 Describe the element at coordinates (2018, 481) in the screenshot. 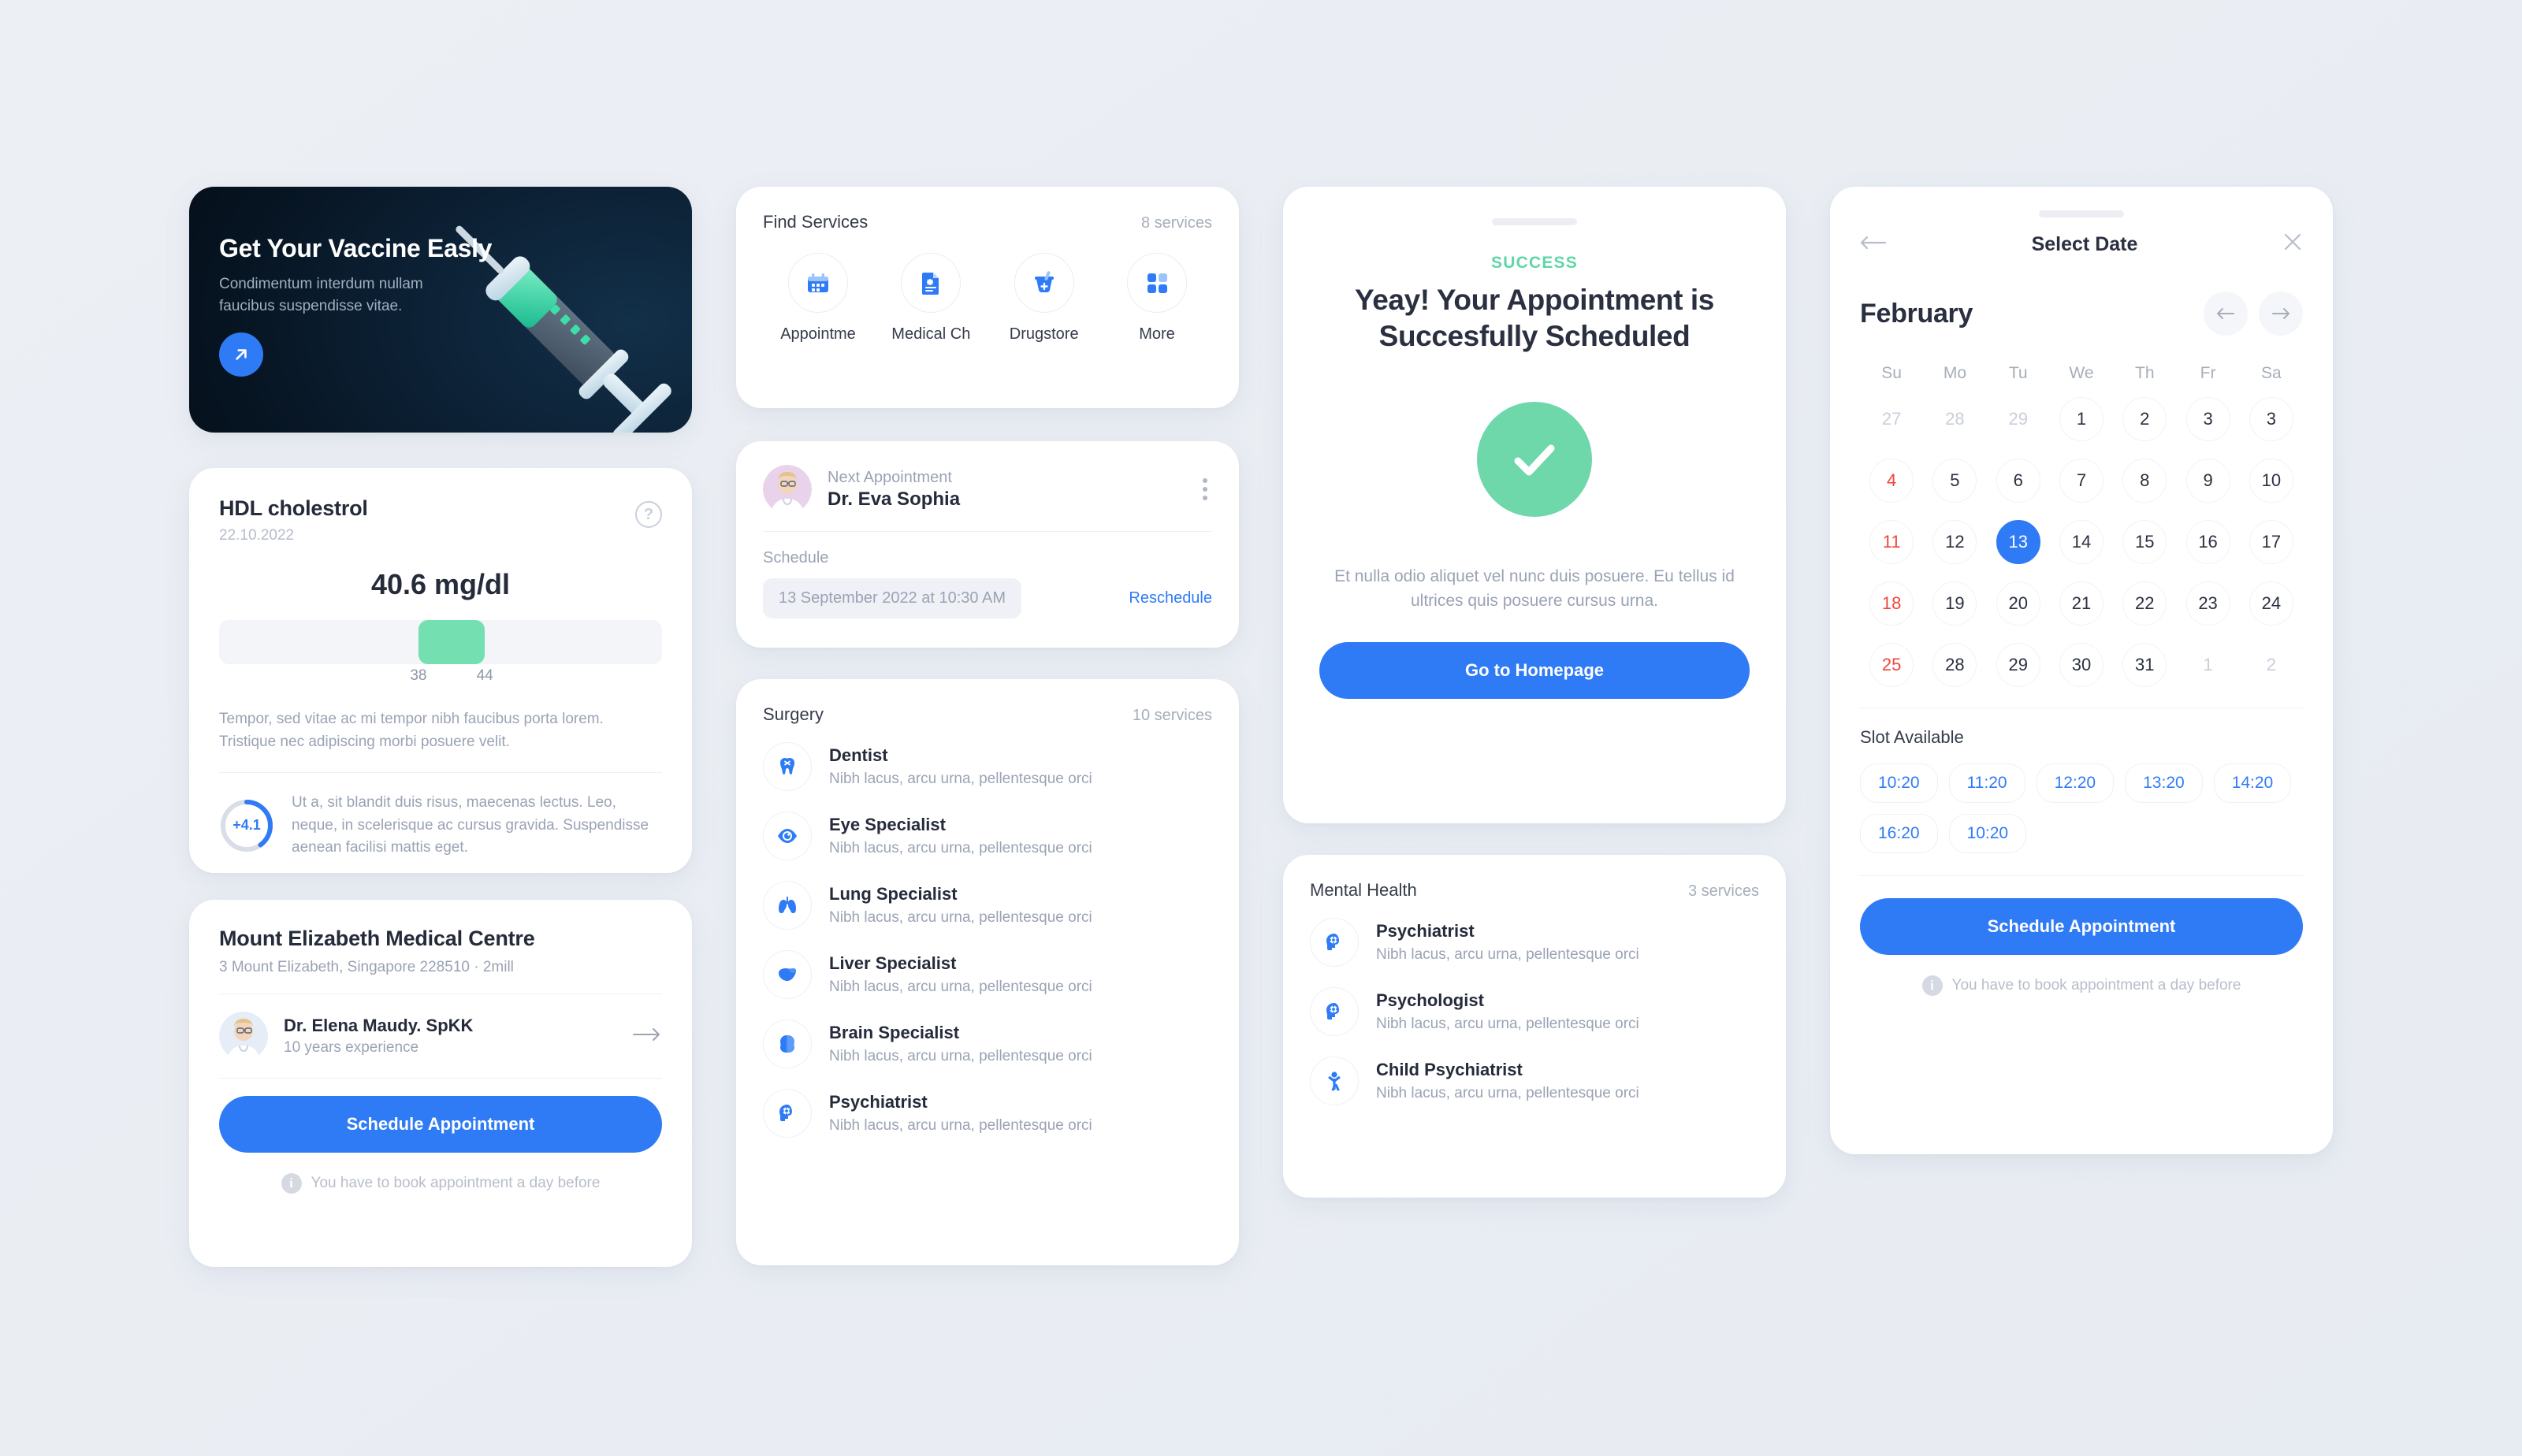

I see `calendar-day-6: 6` at that location.